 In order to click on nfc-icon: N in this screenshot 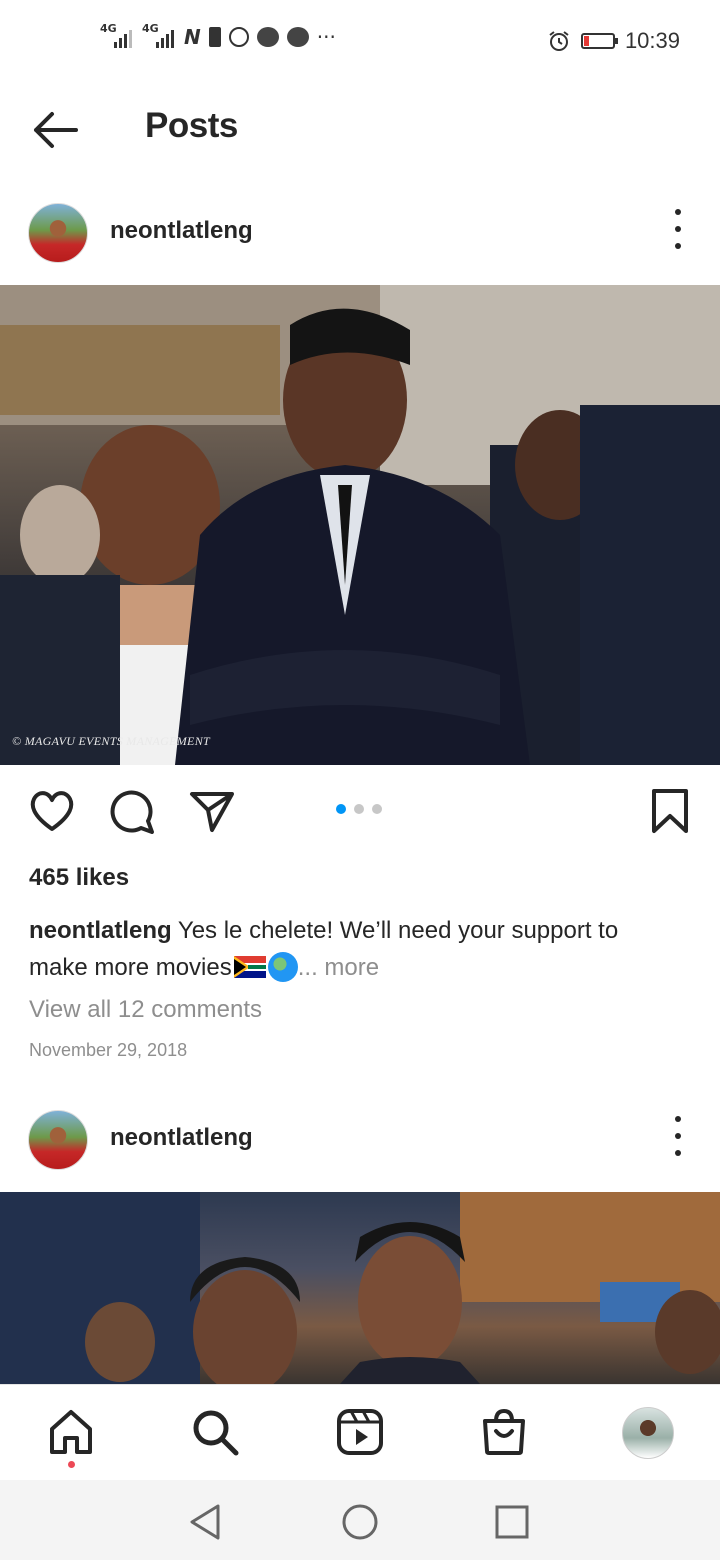, I will do `click(192, 37)`.